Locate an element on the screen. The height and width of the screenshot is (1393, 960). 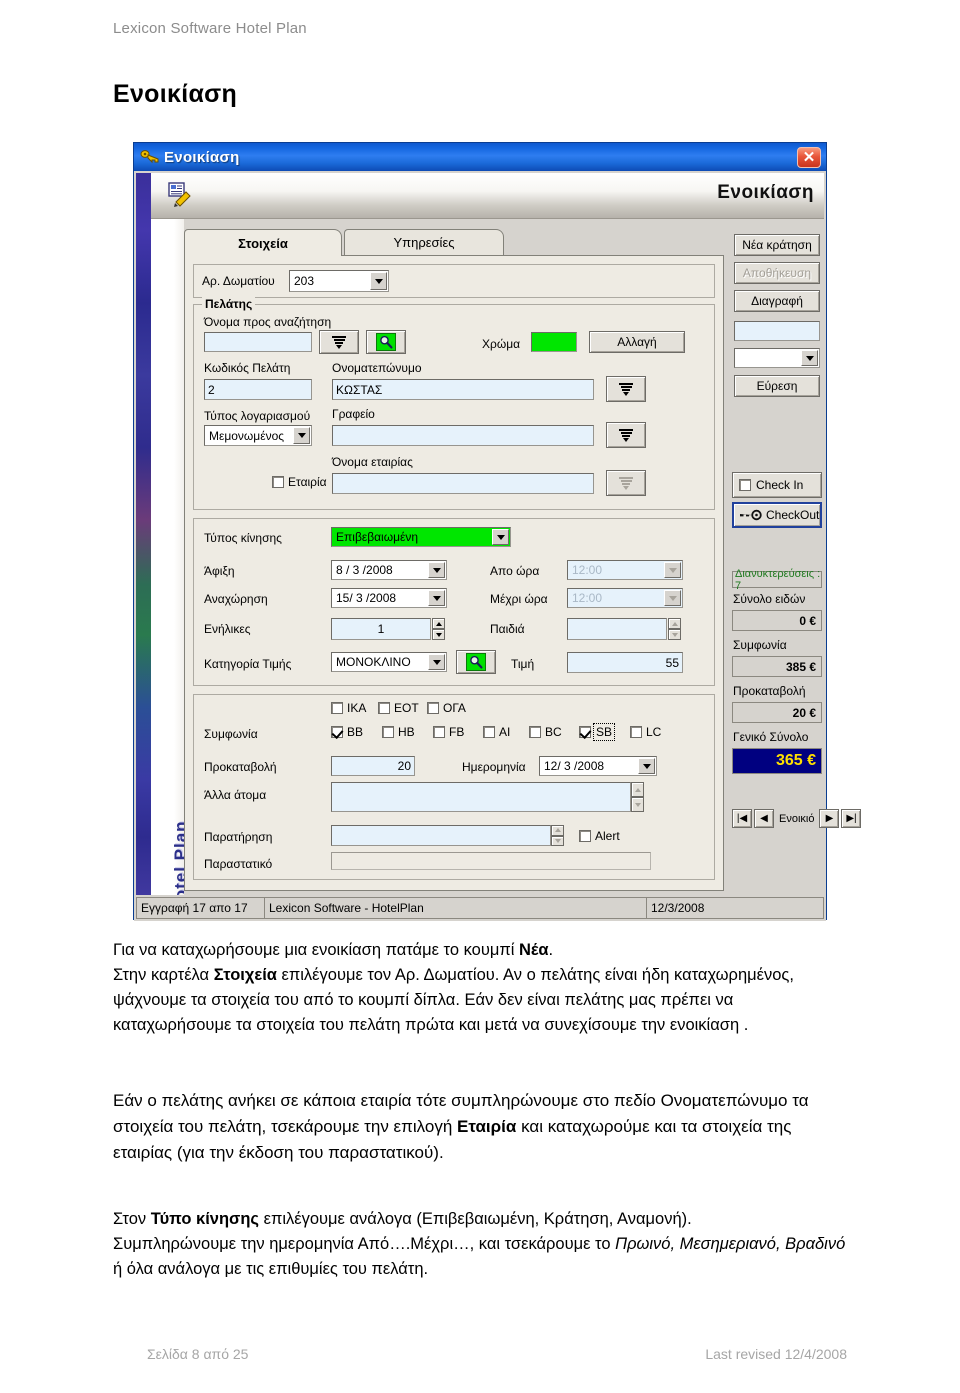
price-category-label: Κατηγορία Τιμής is located at coordinates (248, 664).